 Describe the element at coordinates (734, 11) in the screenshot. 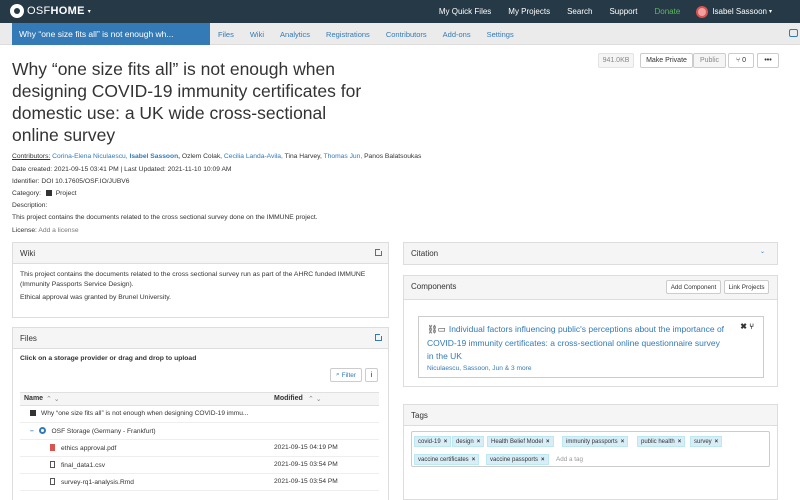

I see `user-menu: Isabel Sassoon ▾` at that location.